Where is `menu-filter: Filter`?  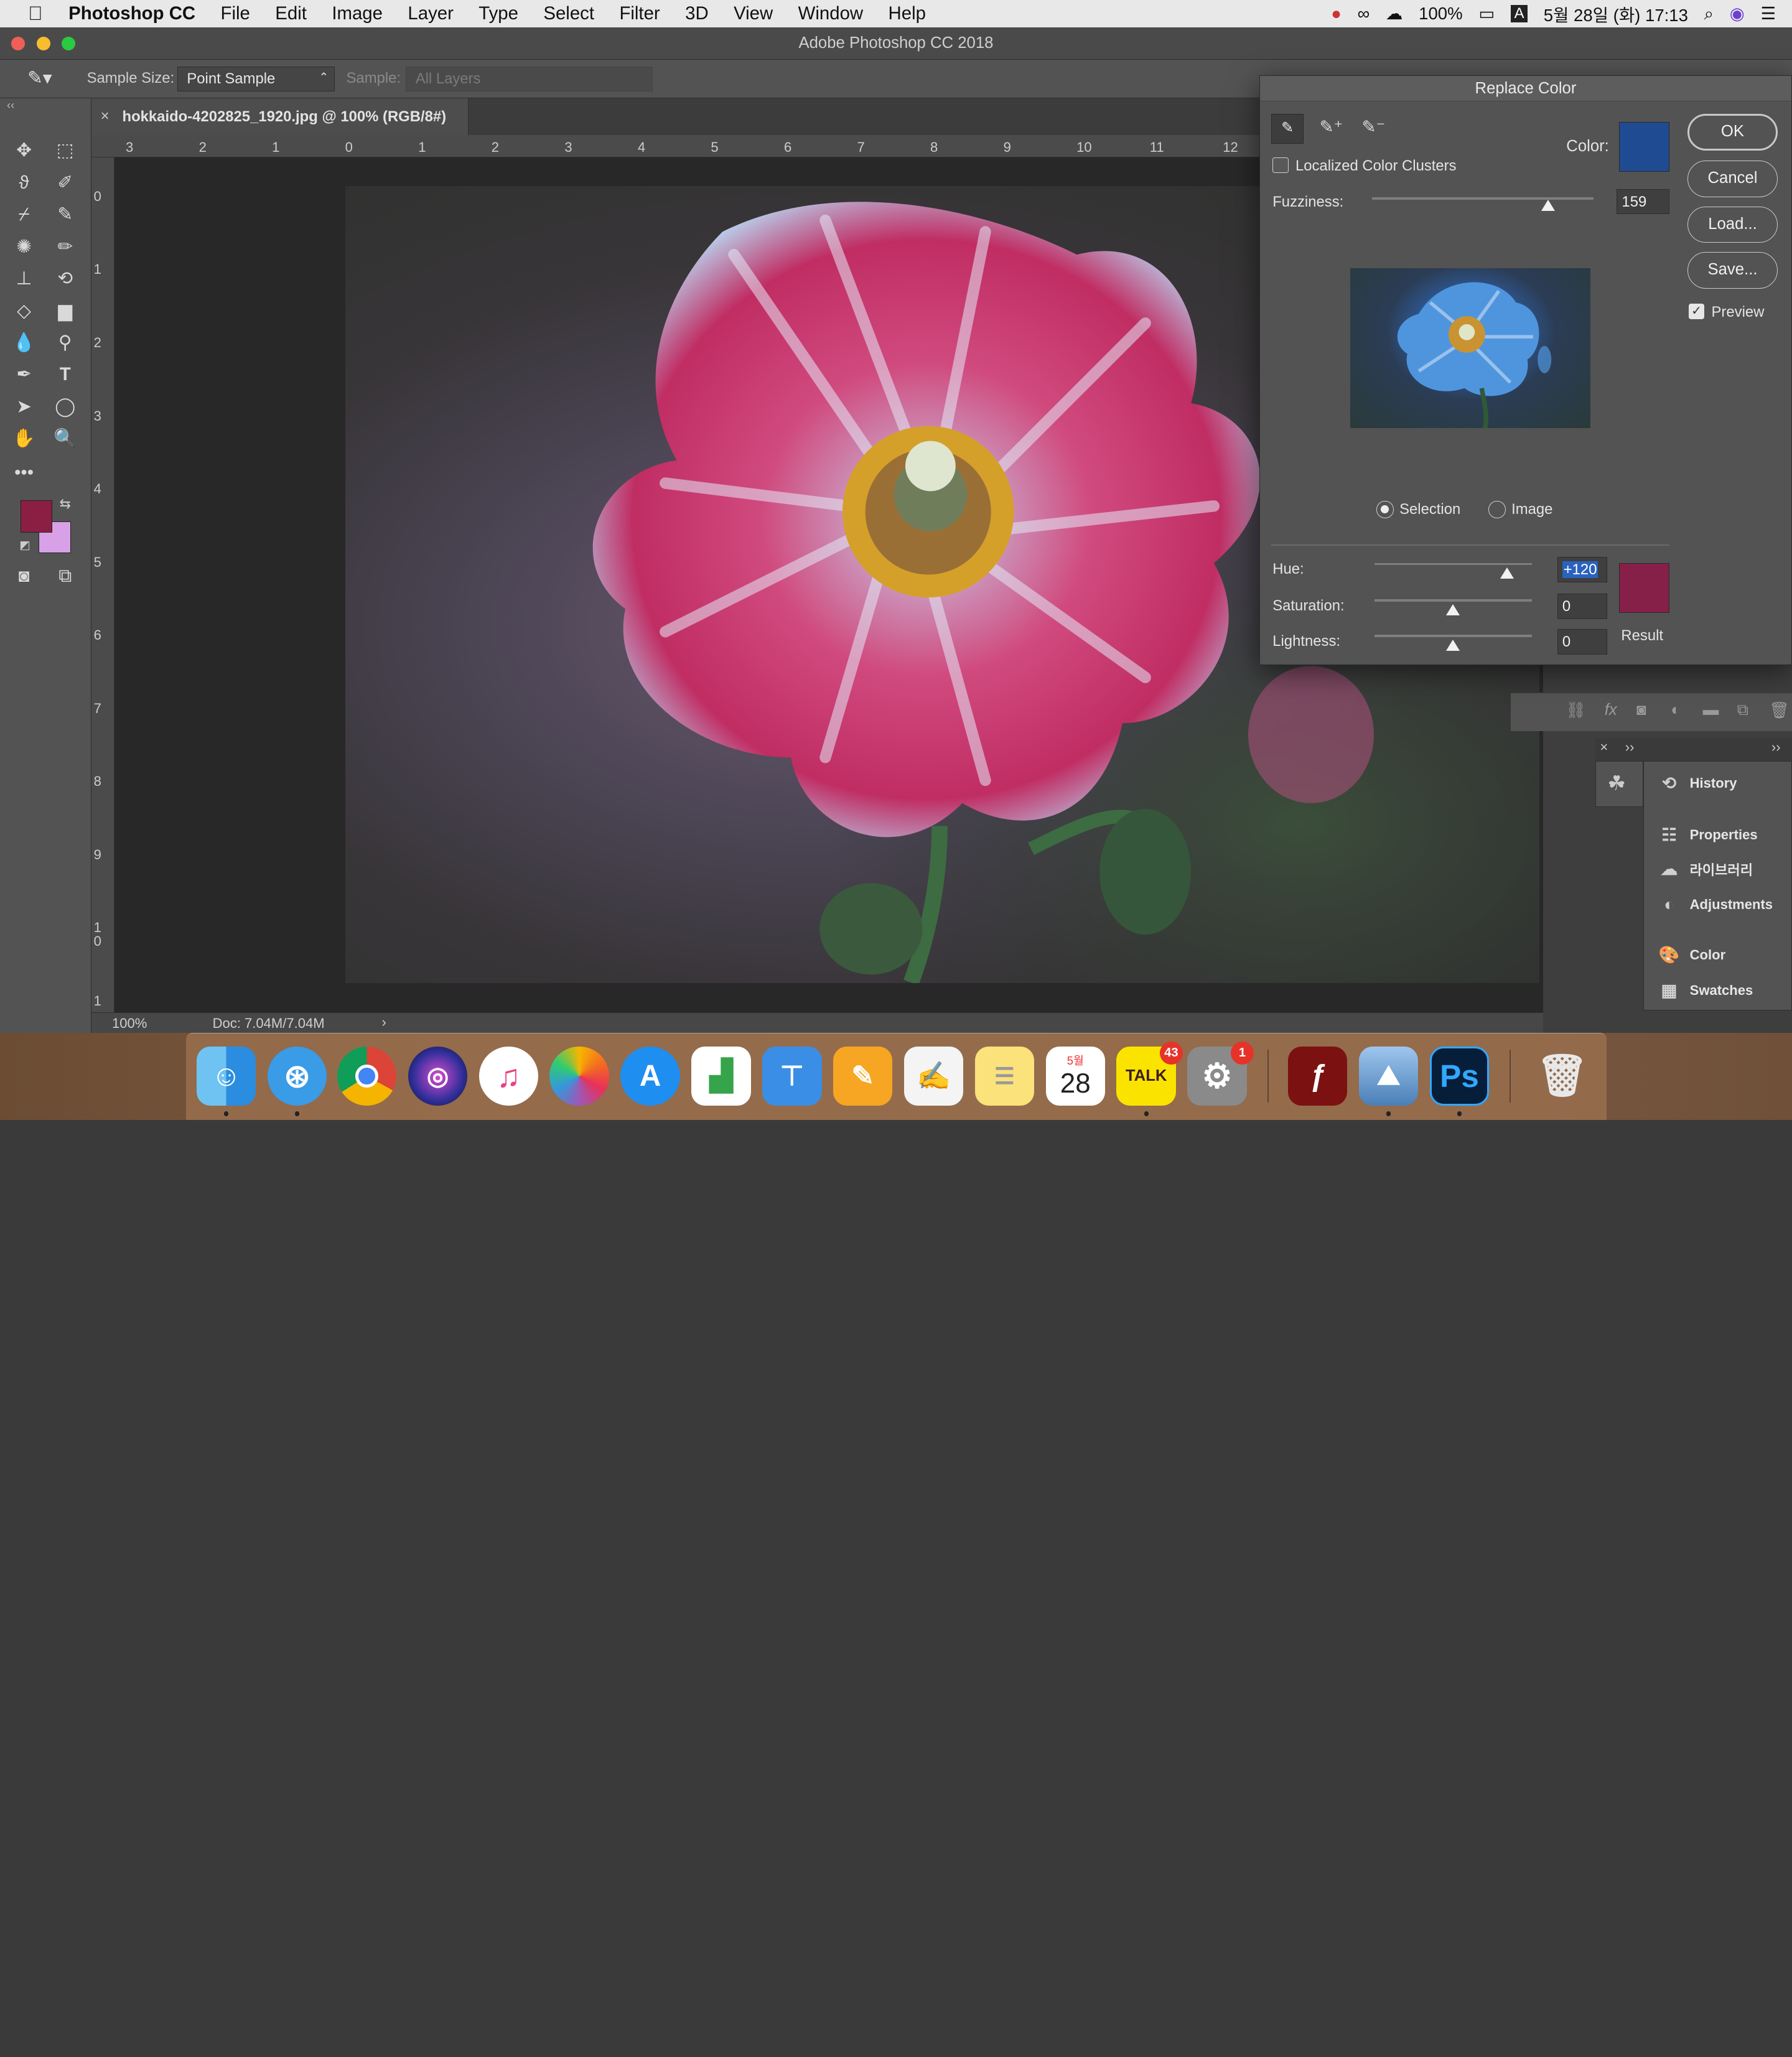
menu-filter: Filter is located at coordinates (639, 13).